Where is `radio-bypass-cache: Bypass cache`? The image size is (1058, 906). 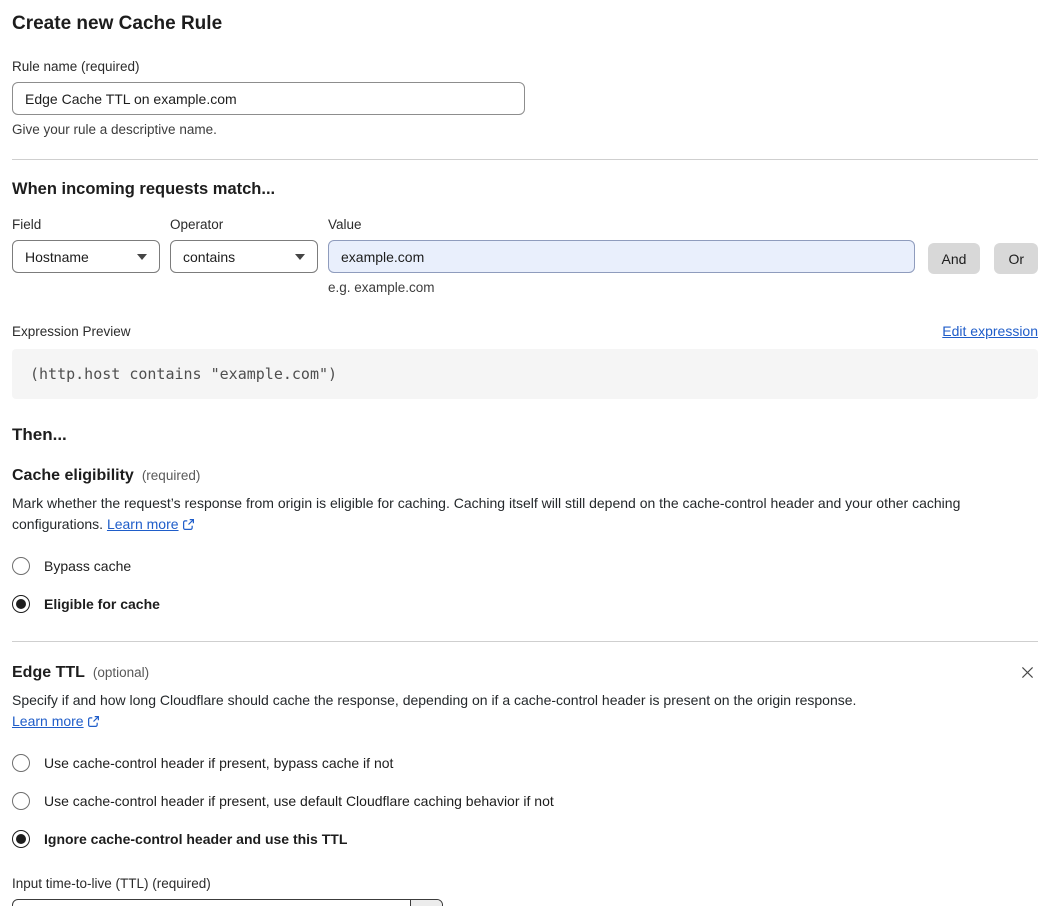 radio-bypass-cache: Bypass cache is located at coordinates (525, 566).